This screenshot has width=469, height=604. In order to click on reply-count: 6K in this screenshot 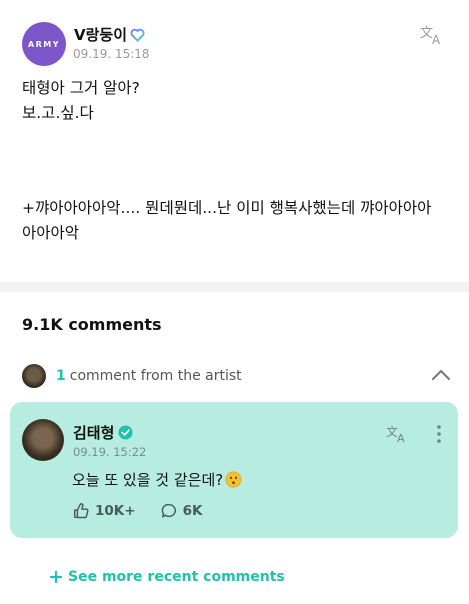, I will do `click(192, 511)`.